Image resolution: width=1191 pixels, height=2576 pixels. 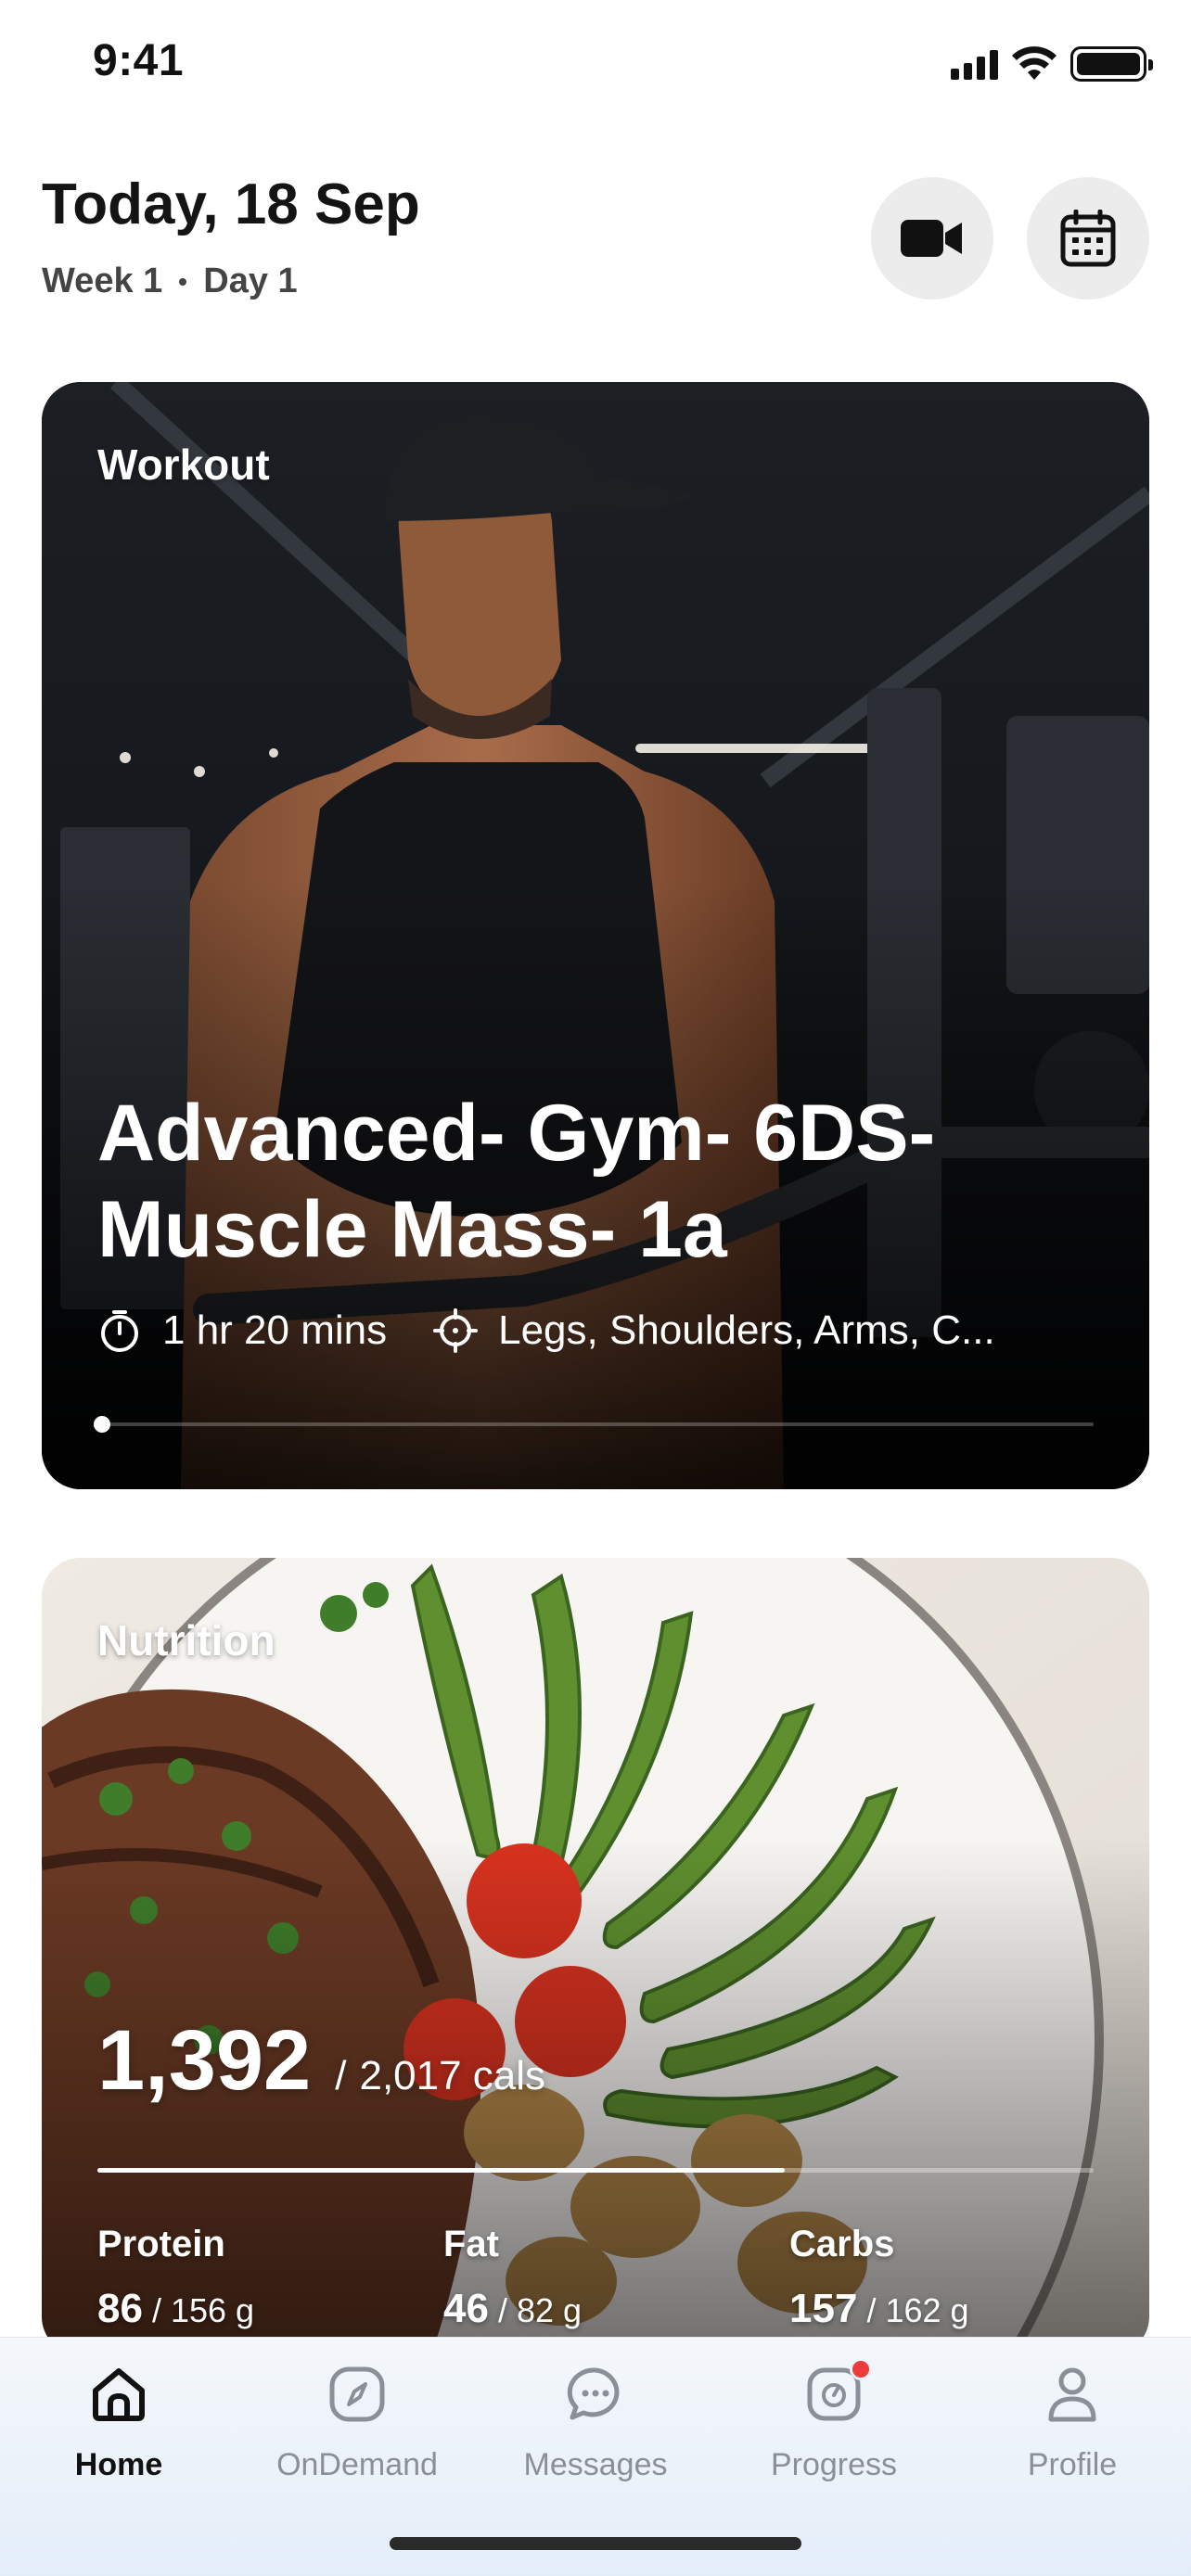 I want to click on status-time: 9:41, so click(x=139, y=61).